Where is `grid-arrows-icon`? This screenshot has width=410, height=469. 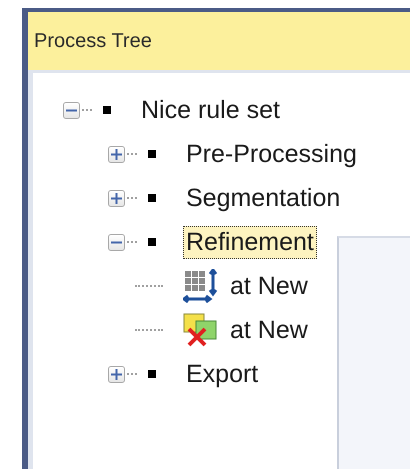
grid-arrows-icon is located at coordinates (201, 286).